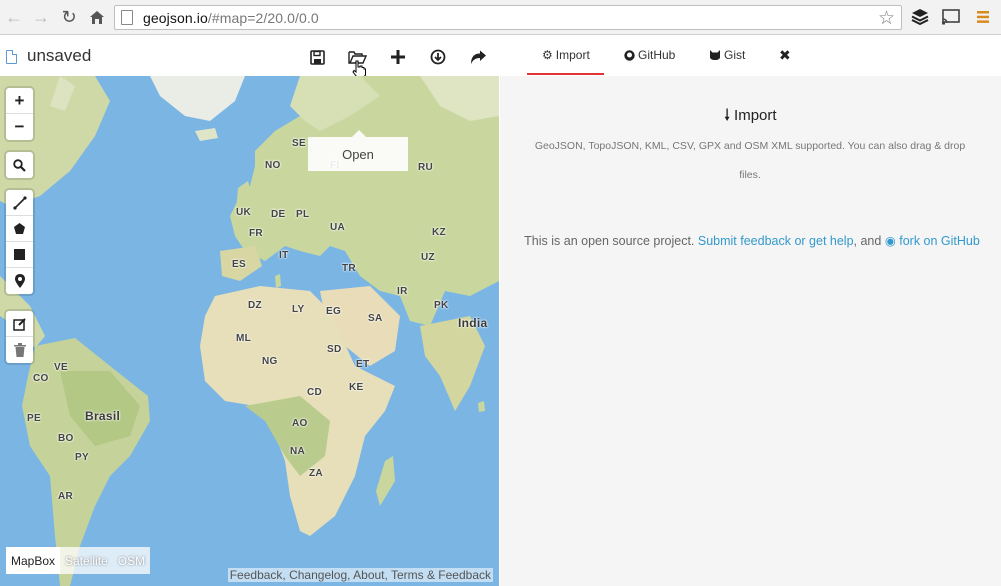 The image size is (1001, 586). What do you see at coordinates (300, 423) in the screenshot?
I see `map-label: AO` at bounding box center [300, 423].